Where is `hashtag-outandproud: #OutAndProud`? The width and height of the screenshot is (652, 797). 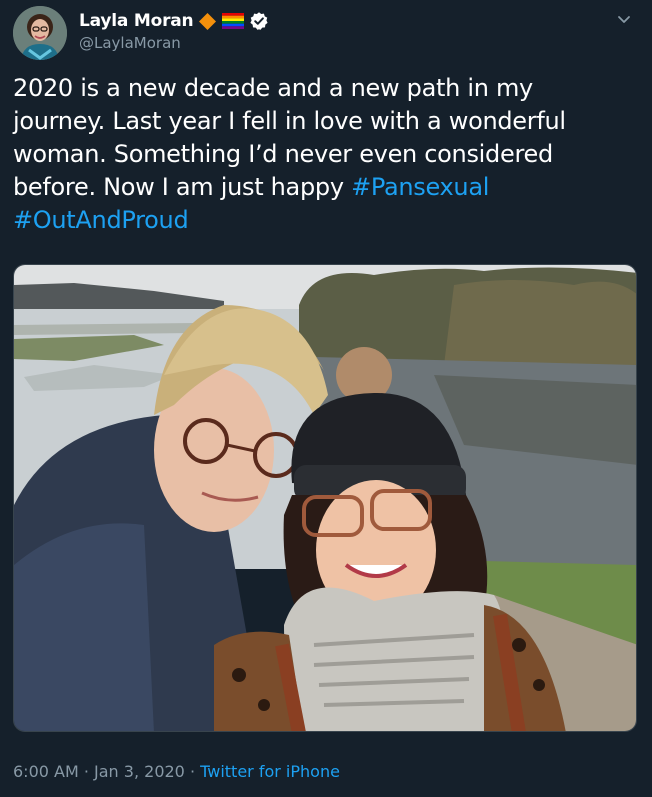 hashtag-outandproud: #OutAndProud is located at coordinates (101, 220).